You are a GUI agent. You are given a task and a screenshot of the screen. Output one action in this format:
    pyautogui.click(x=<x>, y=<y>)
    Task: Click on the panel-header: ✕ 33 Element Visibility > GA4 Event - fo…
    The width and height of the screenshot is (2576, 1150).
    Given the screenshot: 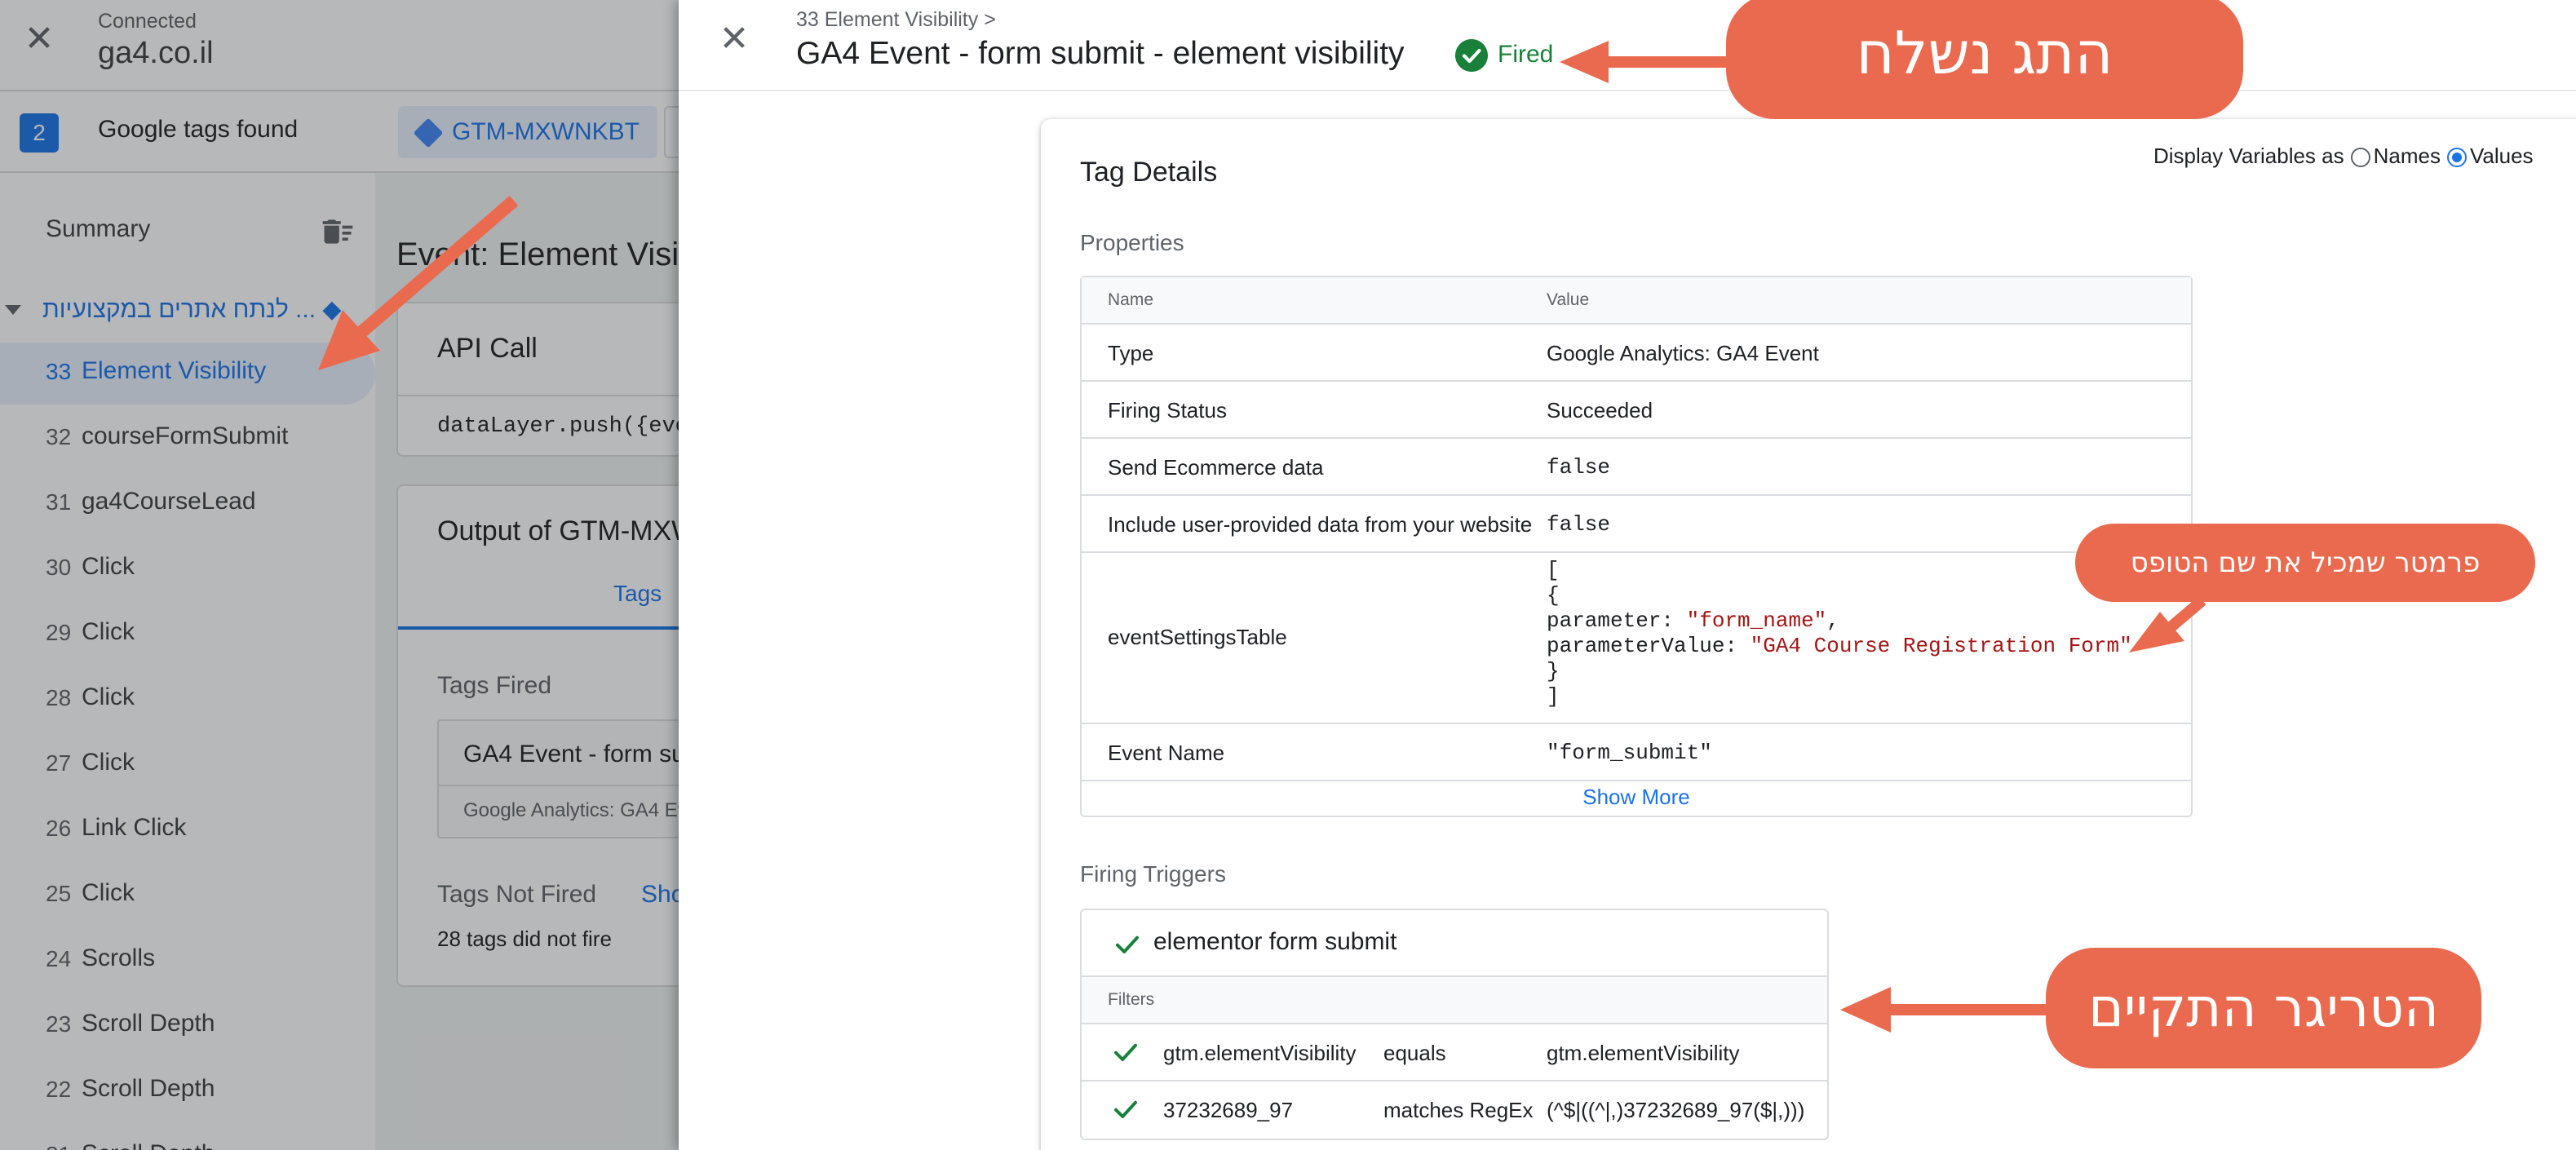 What is the action you would take?
    pyautogui.click(x=1627, y=45)
    